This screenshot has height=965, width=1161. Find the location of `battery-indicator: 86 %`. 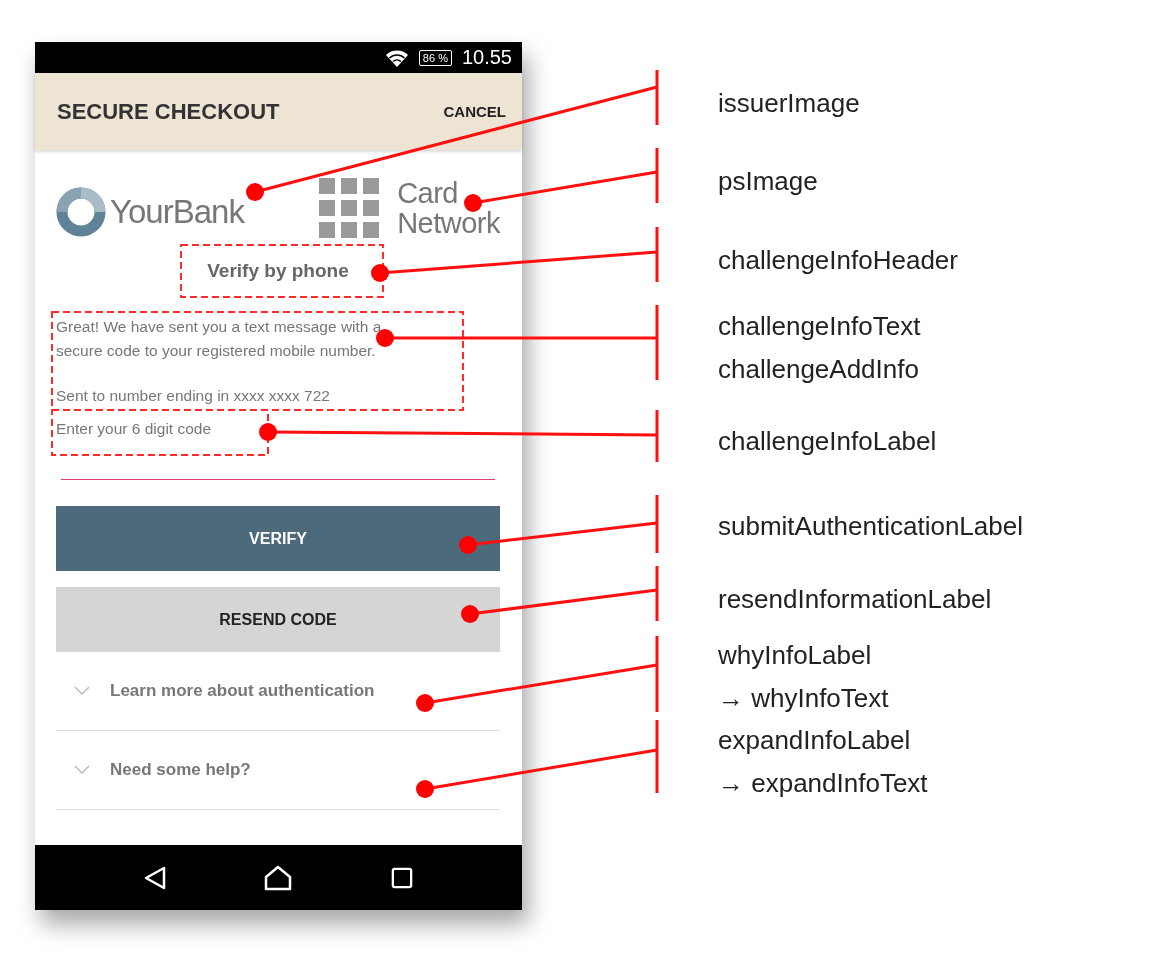

battery-indicator: 86 % is located at coordinates (435, 57).